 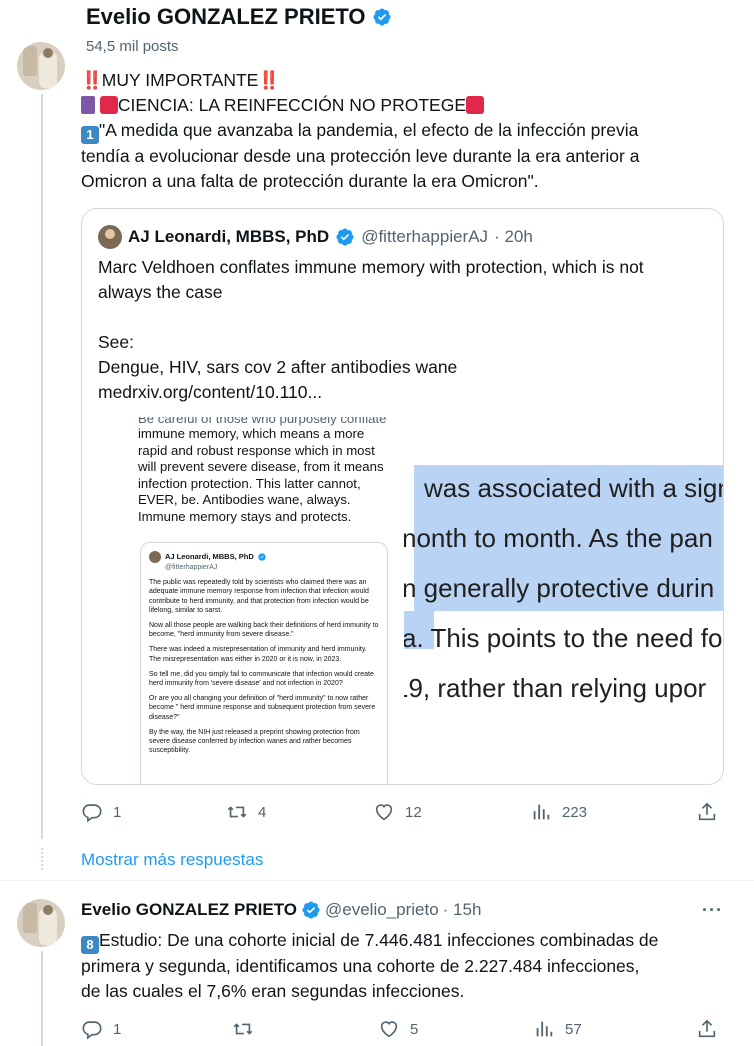 I want to click on like-button: 12, so click(x=397, y=812).